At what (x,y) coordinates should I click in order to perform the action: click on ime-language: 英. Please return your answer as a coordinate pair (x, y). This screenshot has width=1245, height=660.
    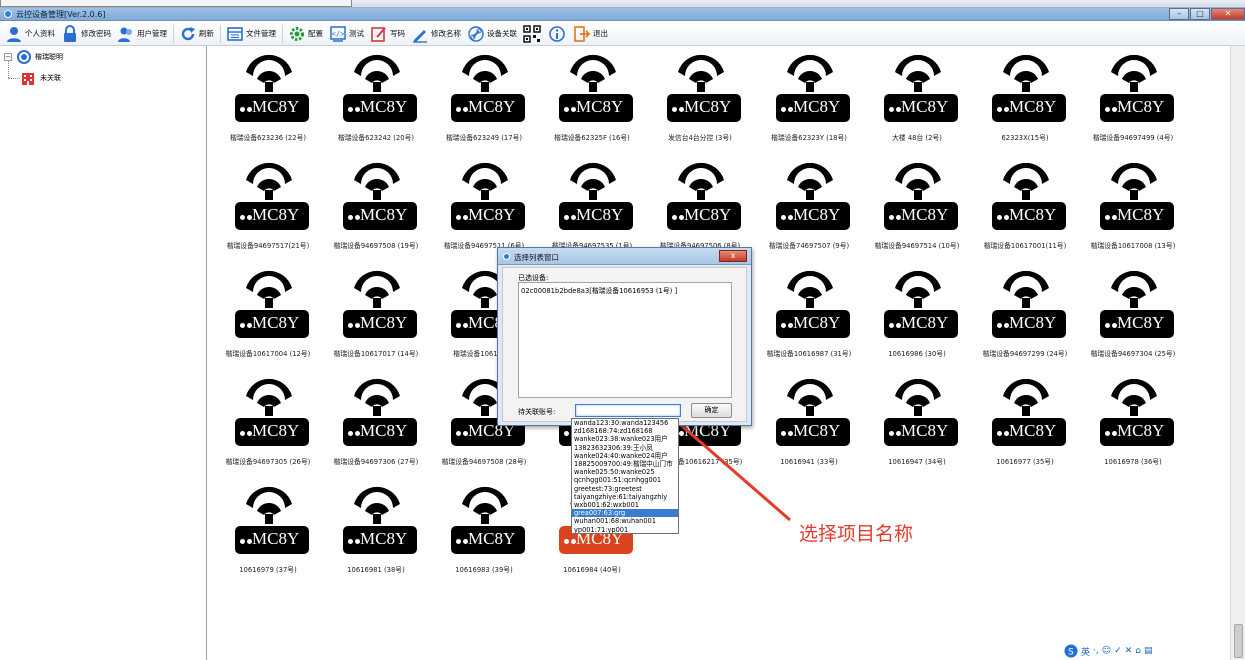
    Looking at the image, I should click on (1085, 651).